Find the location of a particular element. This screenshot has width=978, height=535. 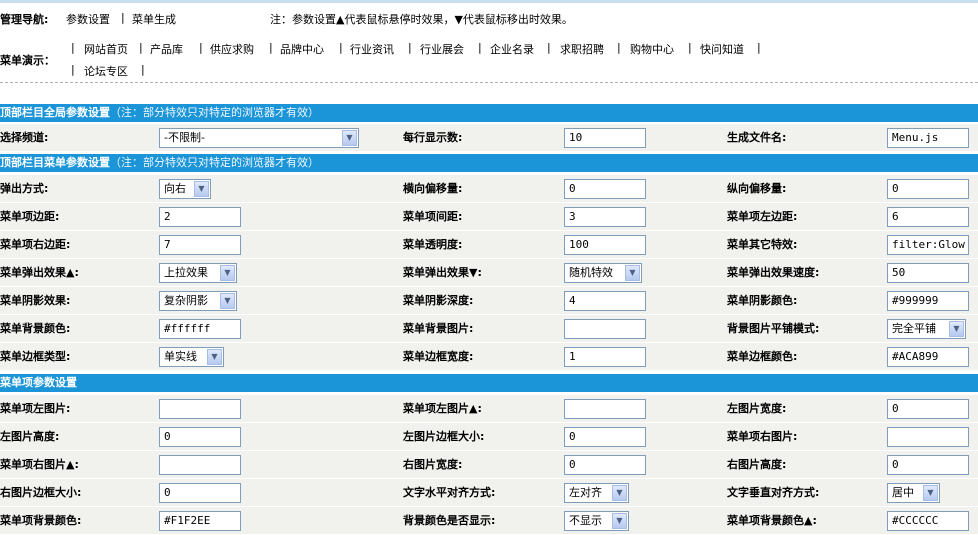

param-select: 向右 ▼ is located at coordinates (185, 189).